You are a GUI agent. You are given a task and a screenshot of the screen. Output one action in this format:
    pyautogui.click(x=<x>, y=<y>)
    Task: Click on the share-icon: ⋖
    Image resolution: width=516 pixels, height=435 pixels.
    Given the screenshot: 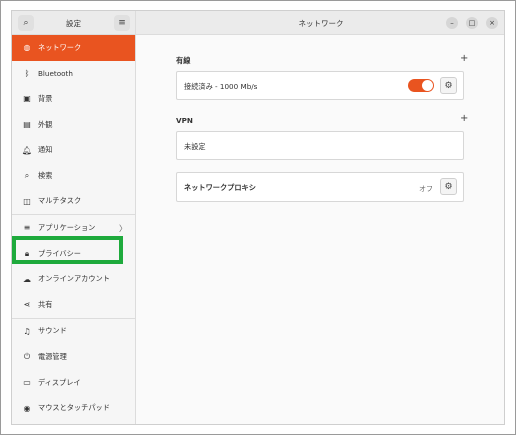 What is the action you would take?
    pyautogui.click(x=27, y=305)
    